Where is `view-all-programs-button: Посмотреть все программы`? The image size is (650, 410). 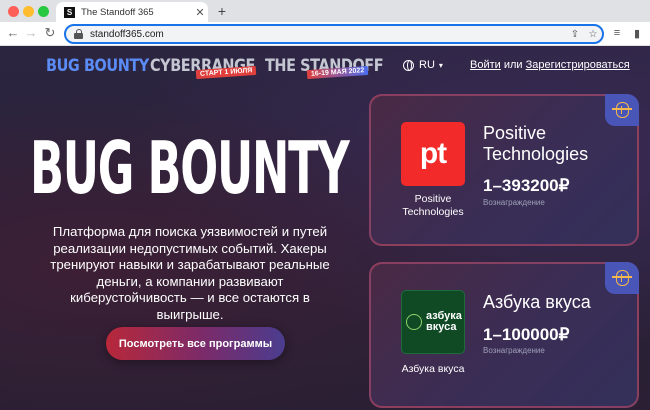
view-all-programs-button: Посмотреть все программы is located at coordinates (195, 343).